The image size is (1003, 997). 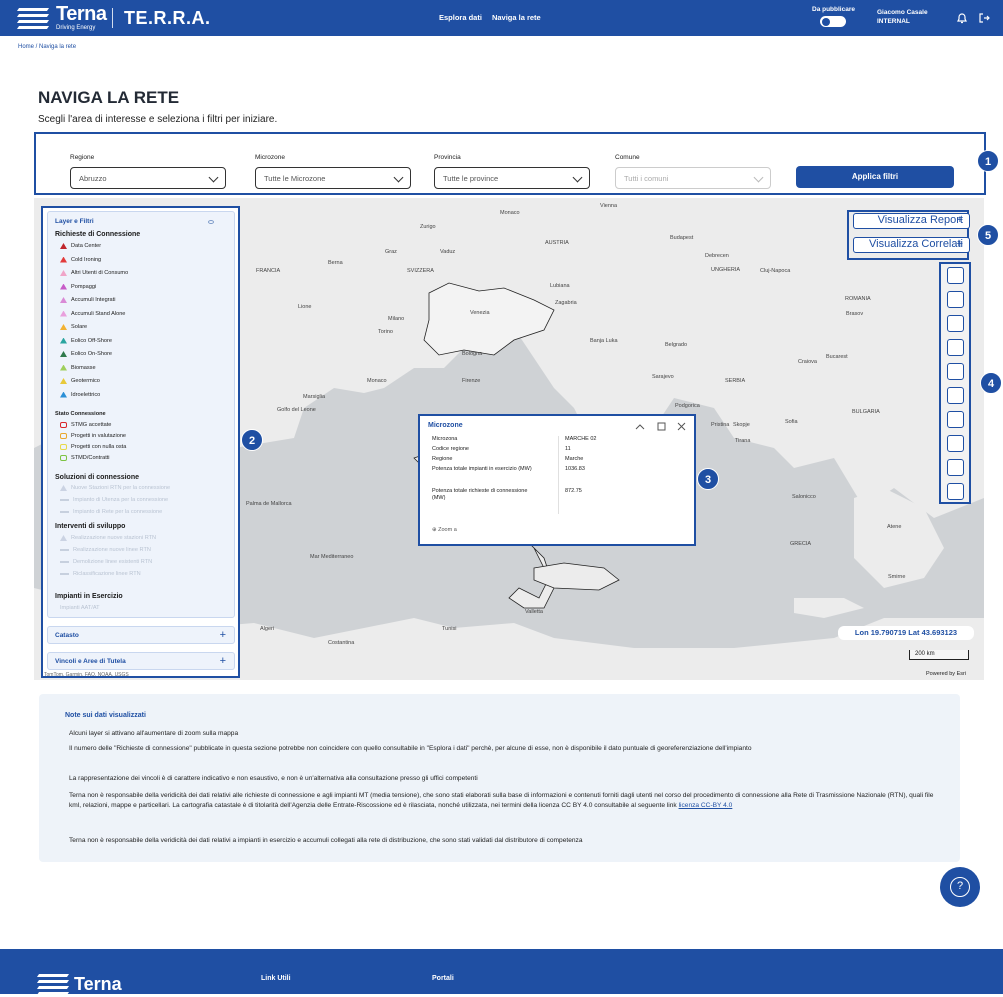 I want to click on layer-item-label: Realizzazione nuove linee RTN, so click(x=112, y=550).